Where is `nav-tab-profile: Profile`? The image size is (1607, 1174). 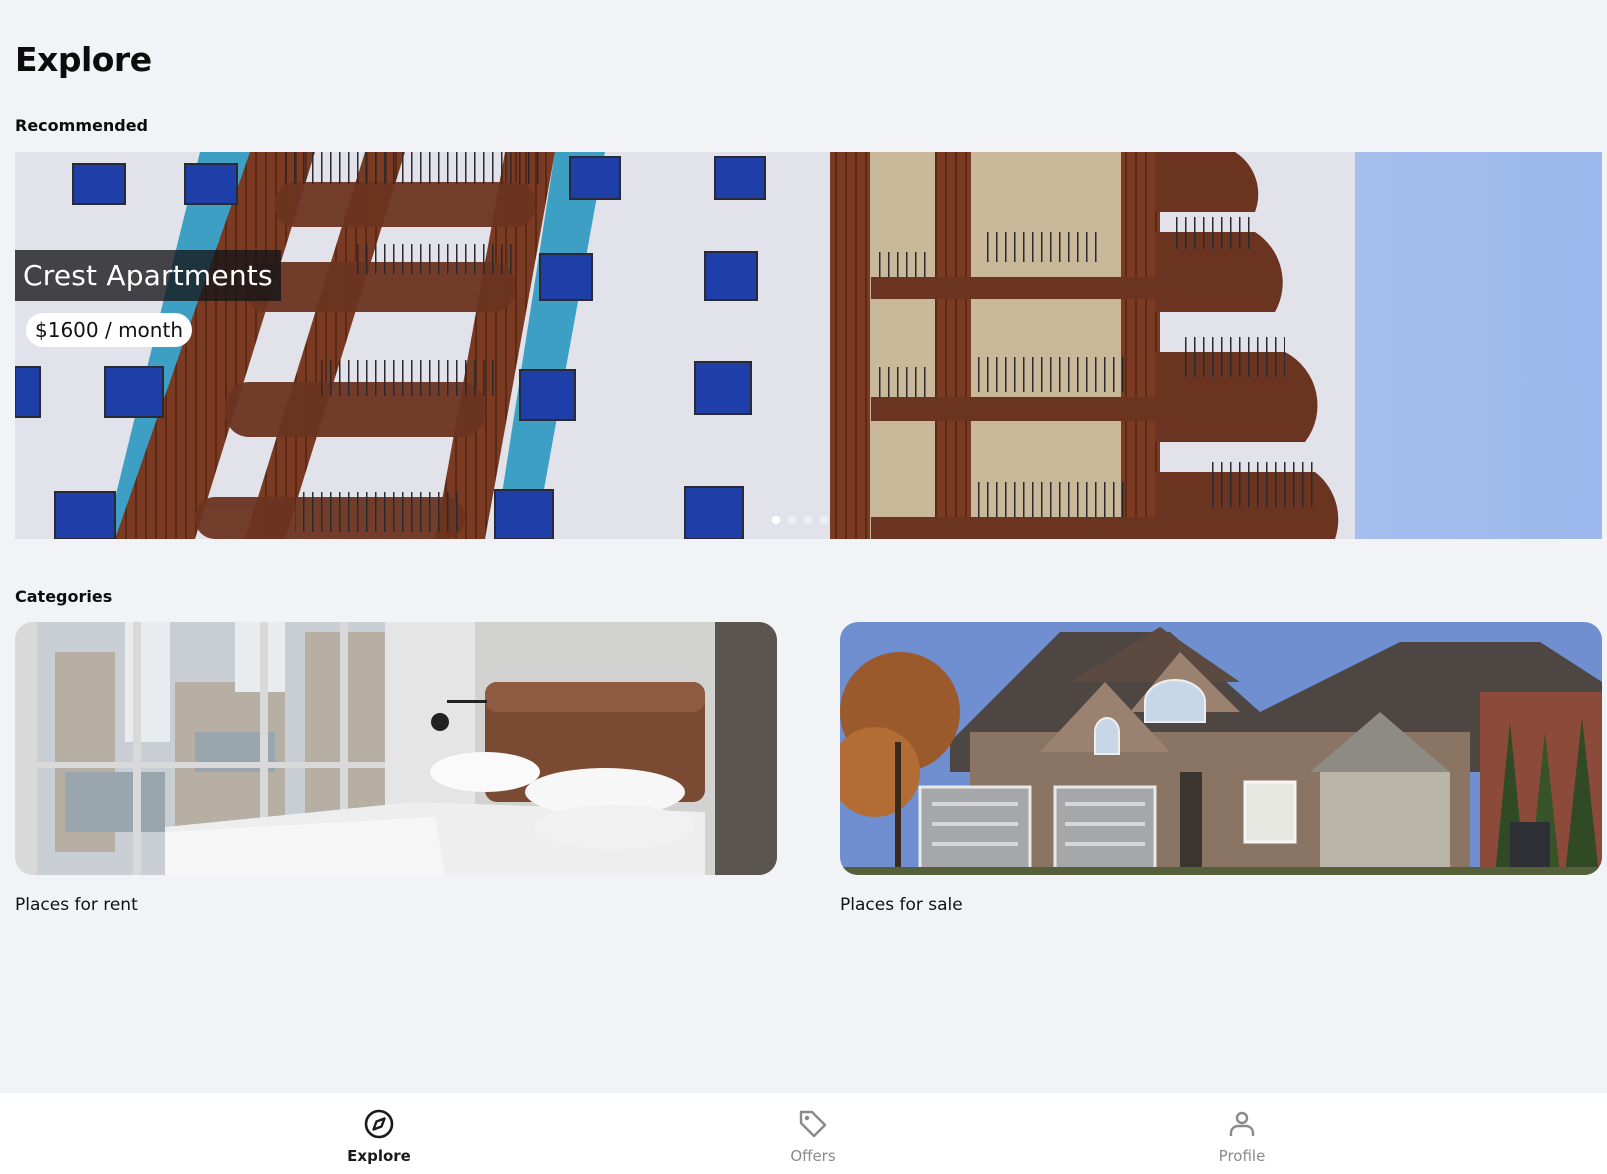 nav-tab-profile: Profile is located at coordinates (1242, 1136).